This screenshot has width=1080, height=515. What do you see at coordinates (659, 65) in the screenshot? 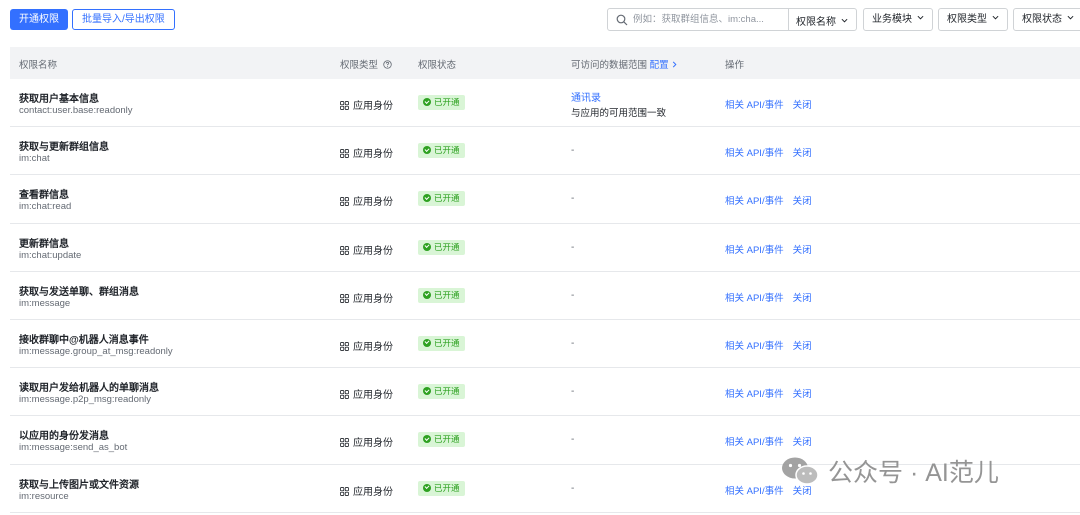
I see `scope-config-label: 配置` at bounding box center [659, 65].